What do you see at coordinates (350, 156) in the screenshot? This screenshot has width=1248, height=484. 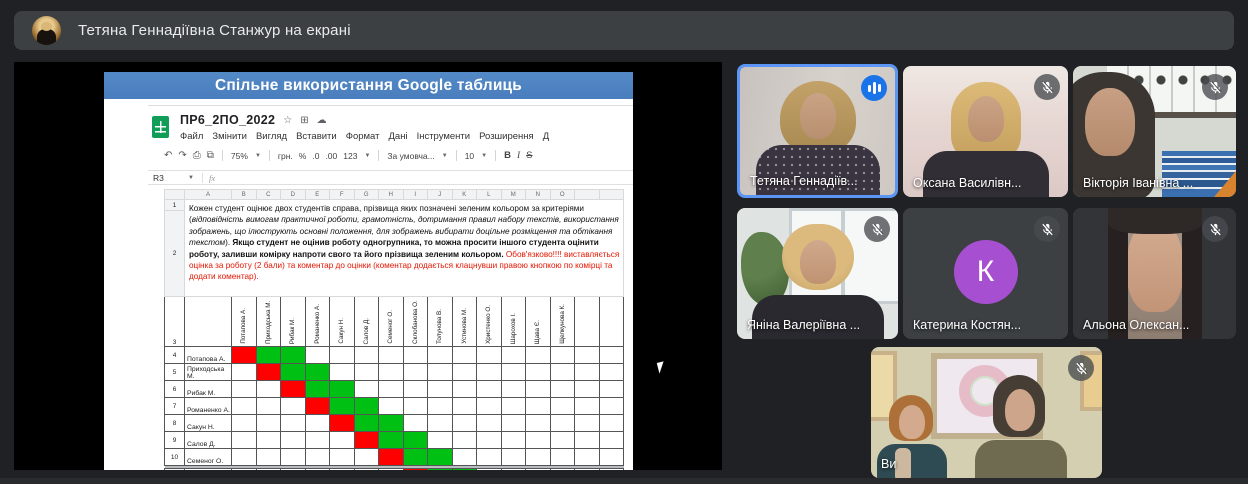 I see `more-formats-button: 123` at bounding box center [350, 156].